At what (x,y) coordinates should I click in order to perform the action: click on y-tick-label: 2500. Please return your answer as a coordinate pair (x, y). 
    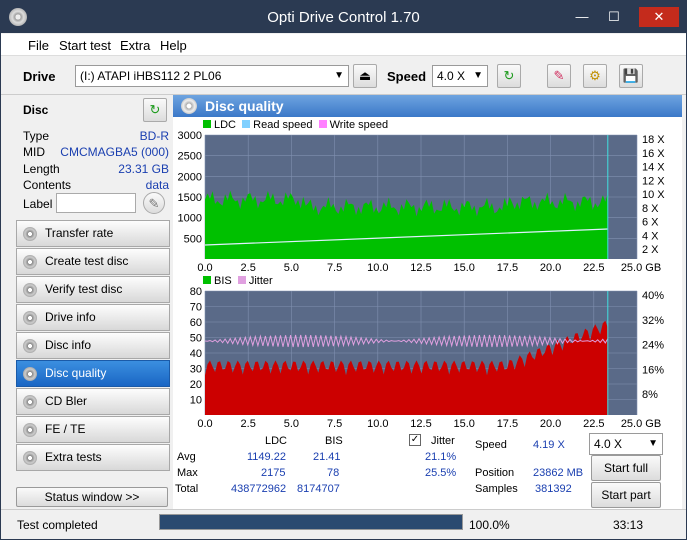
    Looking at the image, I should click on (190, 157).